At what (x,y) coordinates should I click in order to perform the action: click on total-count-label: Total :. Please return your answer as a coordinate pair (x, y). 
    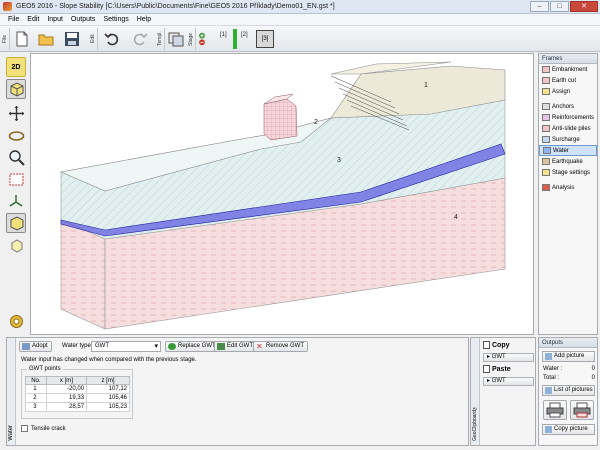
    Looking at the image, I should click on (551, 378).